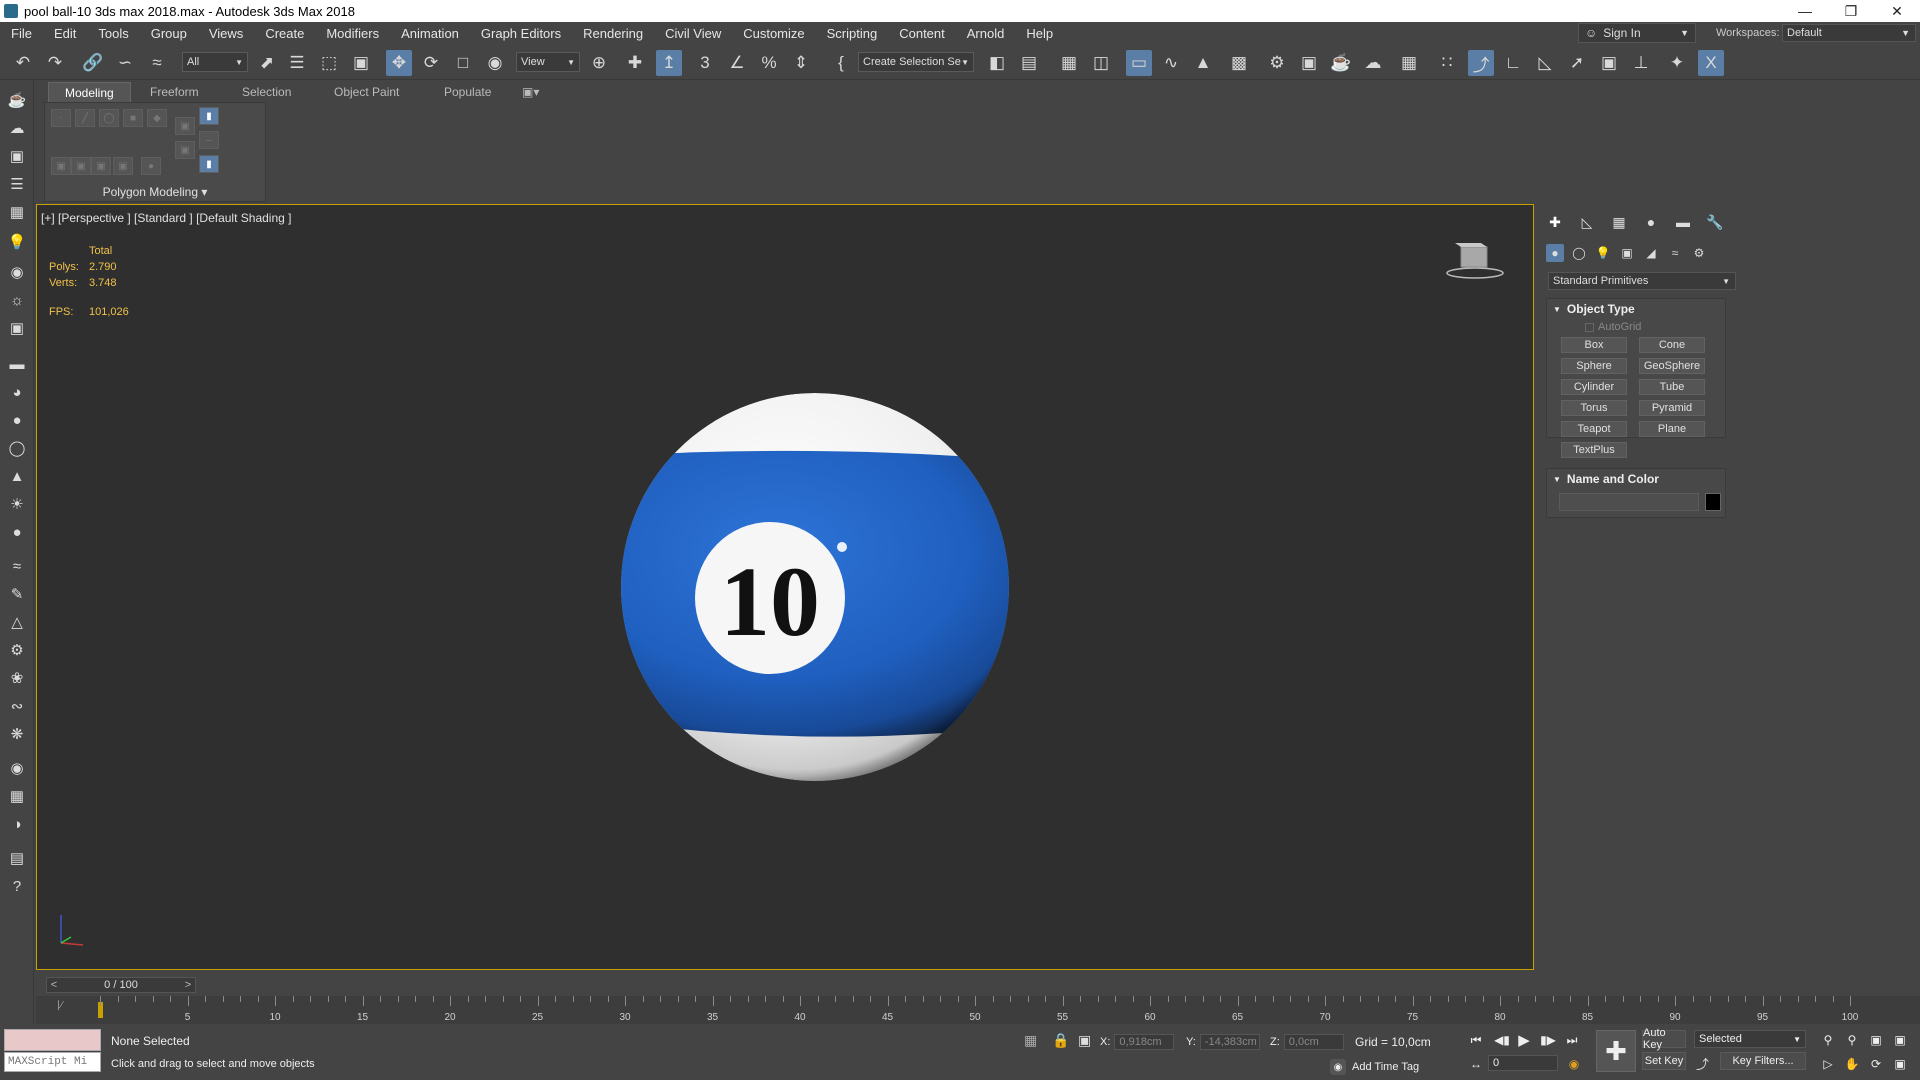 The image size is (1920, 1080). I want to click on isolate-selection-icon: ▦, so click(1030, 1040).